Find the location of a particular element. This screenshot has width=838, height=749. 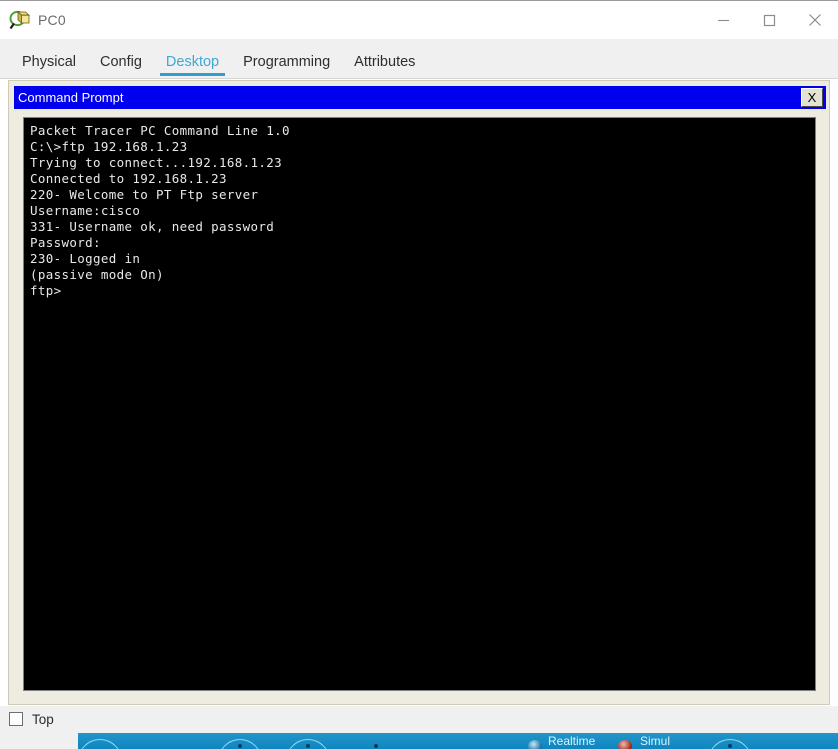

window-controls is located at coordinates (769, 20).